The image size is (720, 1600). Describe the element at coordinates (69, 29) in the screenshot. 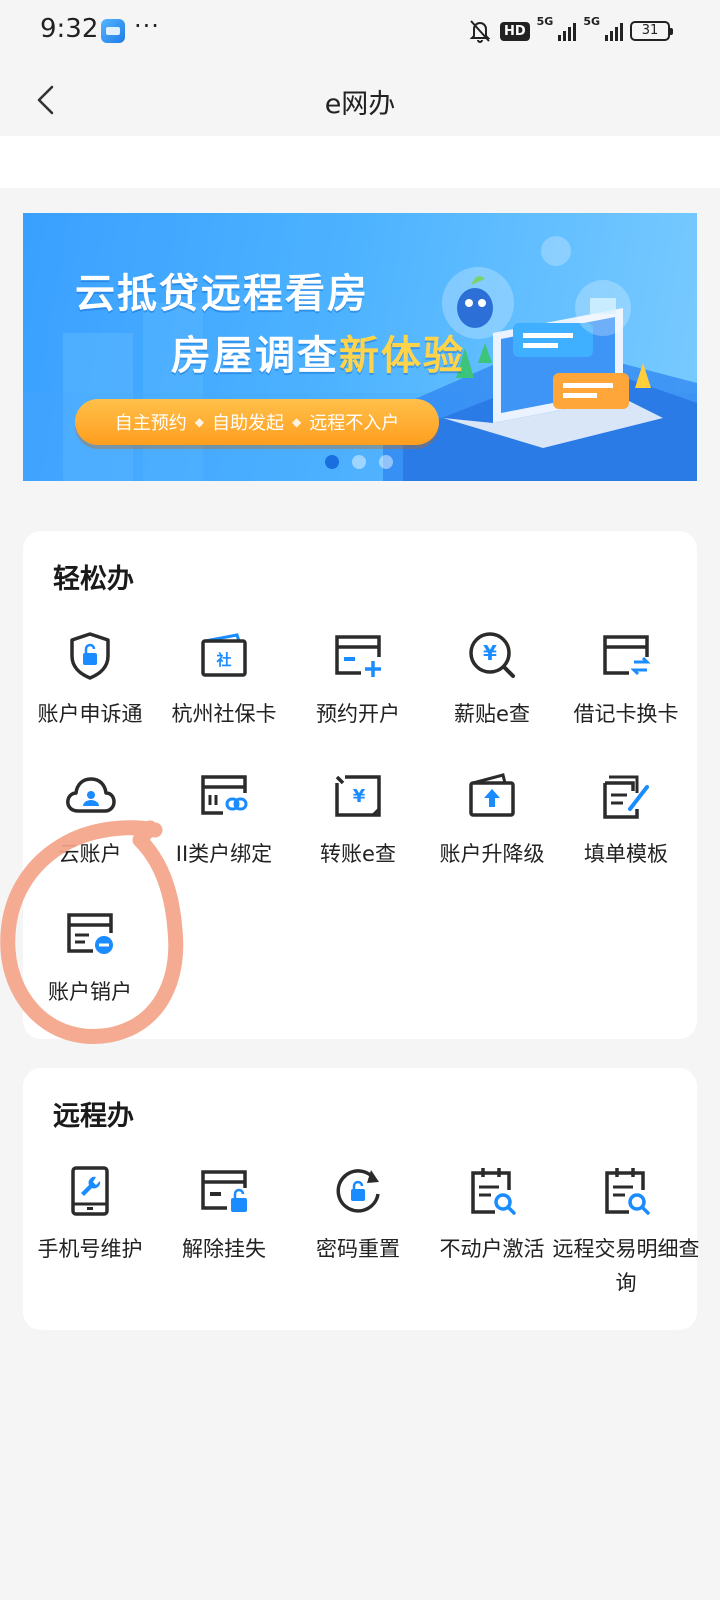

I see `status-time: 9:32` at that location.